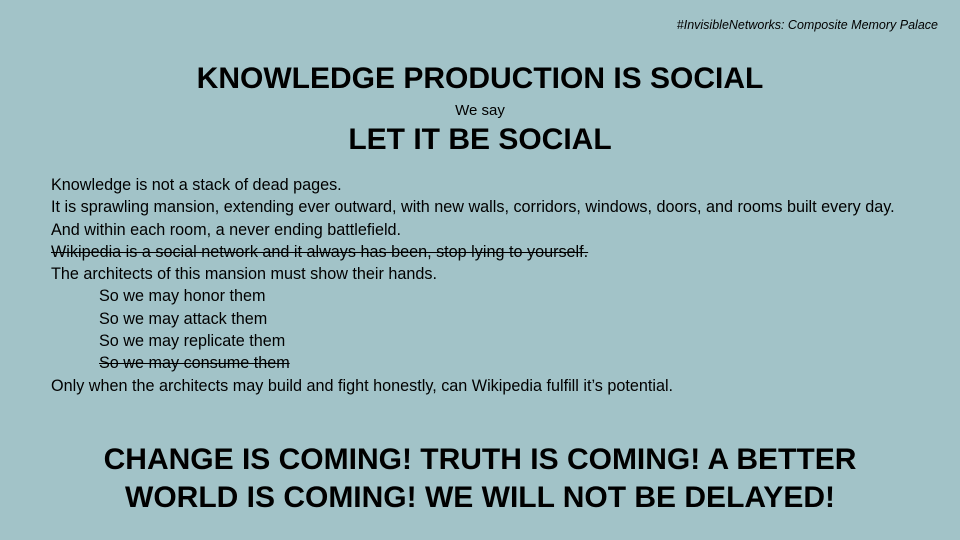  I want to click on indented-line-struck: So we may consume them, so click(194, 363).